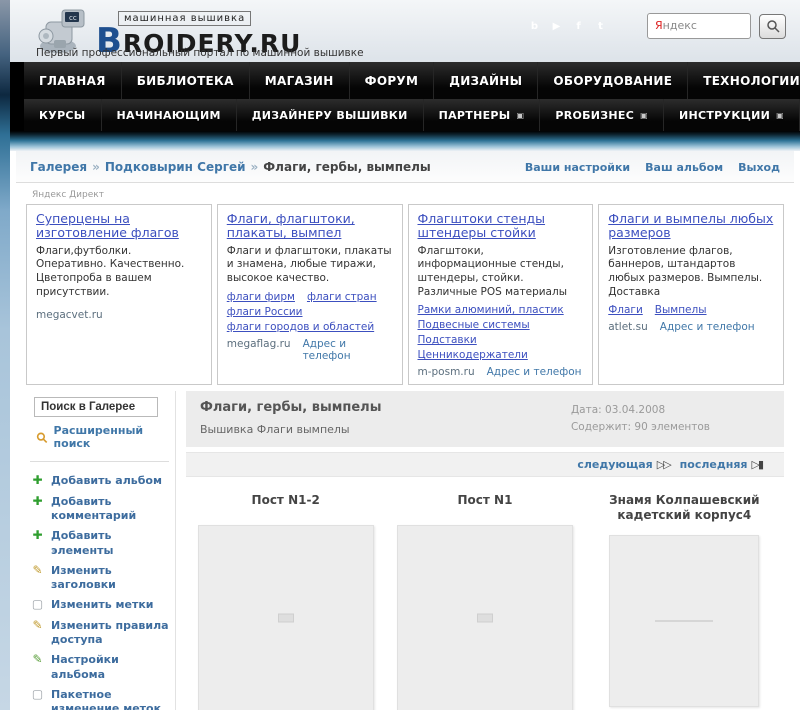 The height and width of the screenshot is (710, 800). Describe the element at coordinates (759, 167) in the screenshot. I see `user-link: Выход` at that location.